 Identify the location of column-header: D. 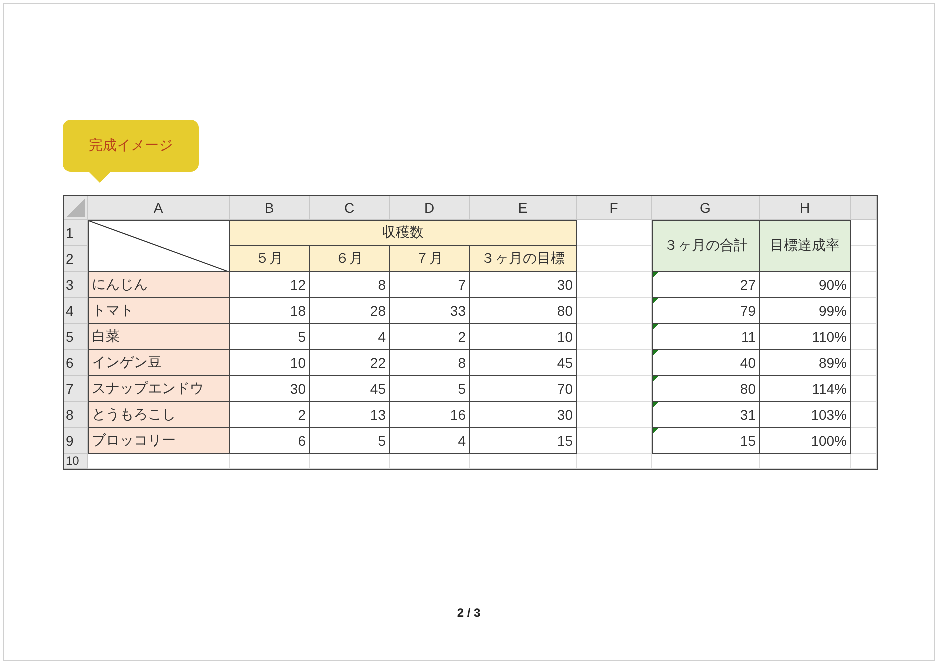
(430, 208).